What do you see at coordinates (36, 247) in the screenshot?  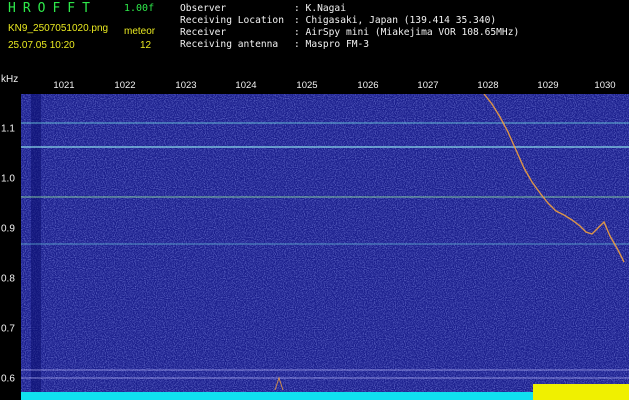 I see `dark-column` at bounding box center [36, 247].